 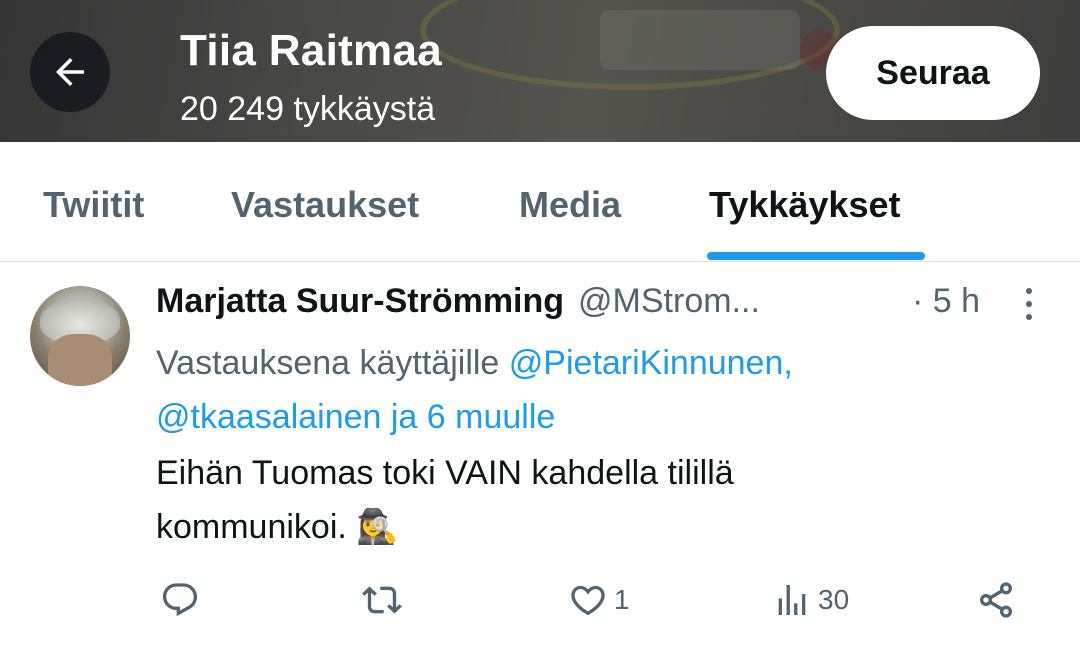 I want to click on tweet-time: · 5 h, so click(x=946, y=301).